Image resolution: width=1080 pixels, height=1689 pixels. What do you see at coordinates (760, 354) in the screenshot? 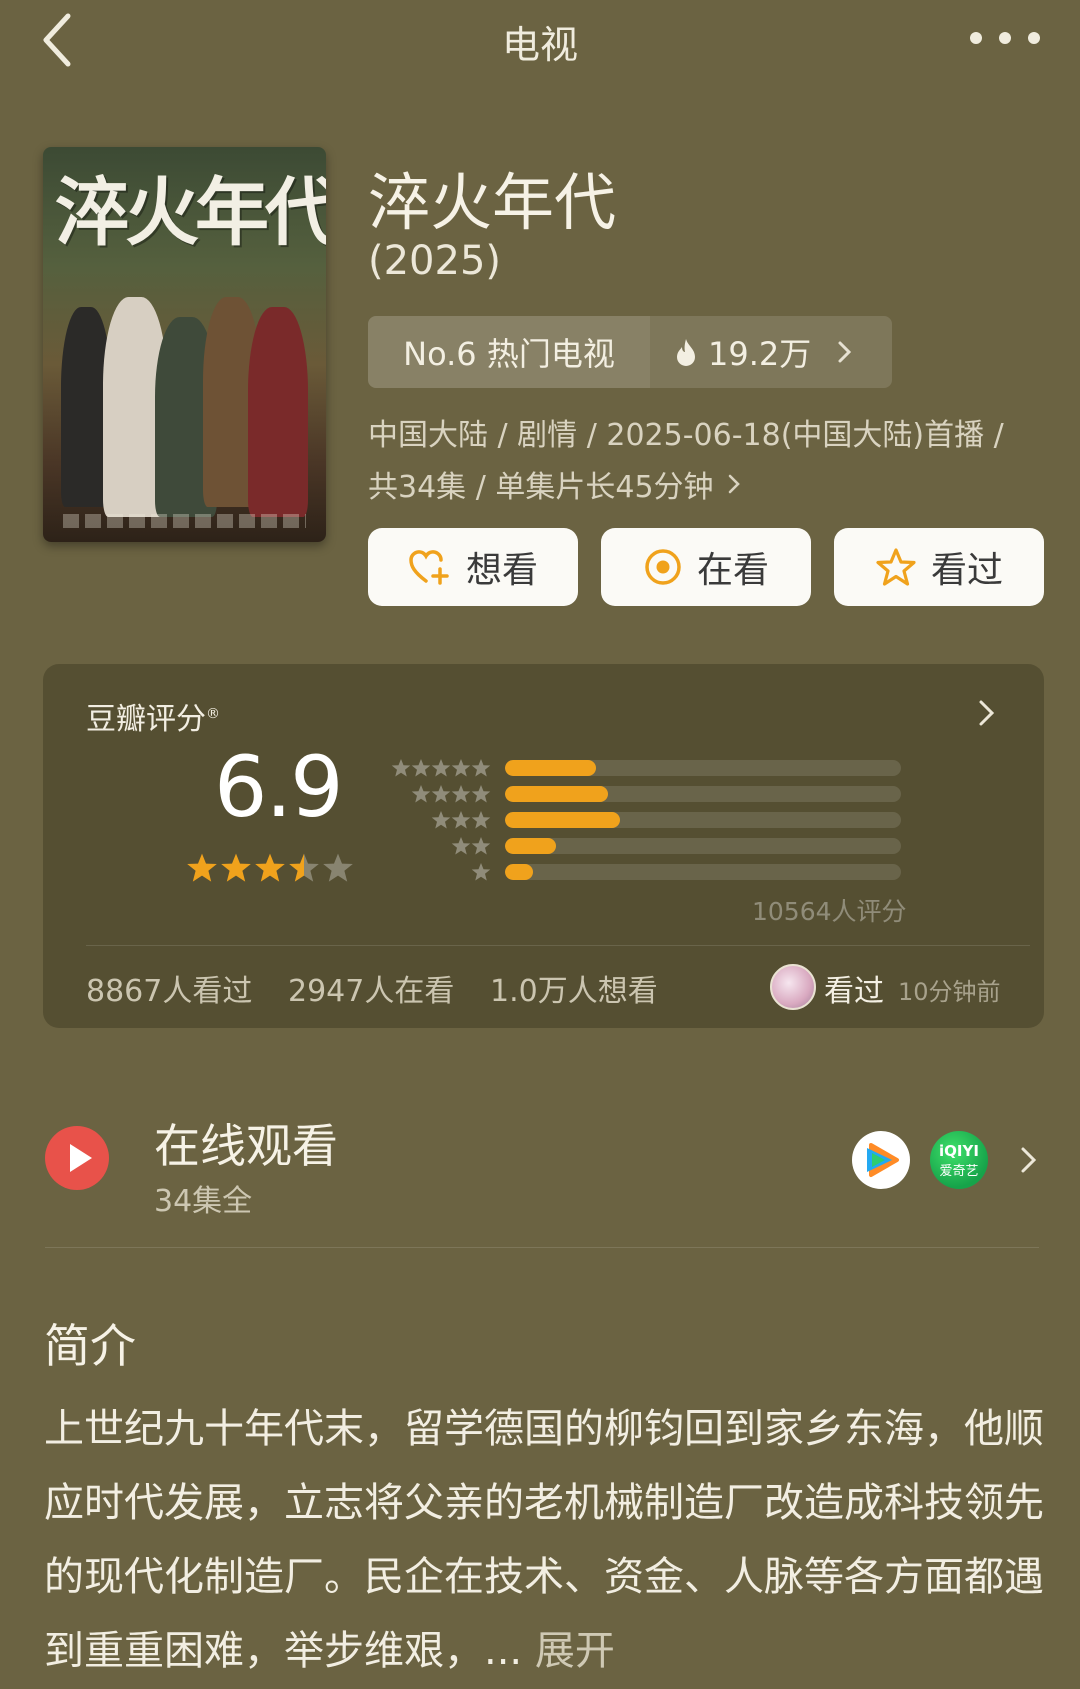
I see `heat-value: 19.2万` at bounding box center [760, 354].